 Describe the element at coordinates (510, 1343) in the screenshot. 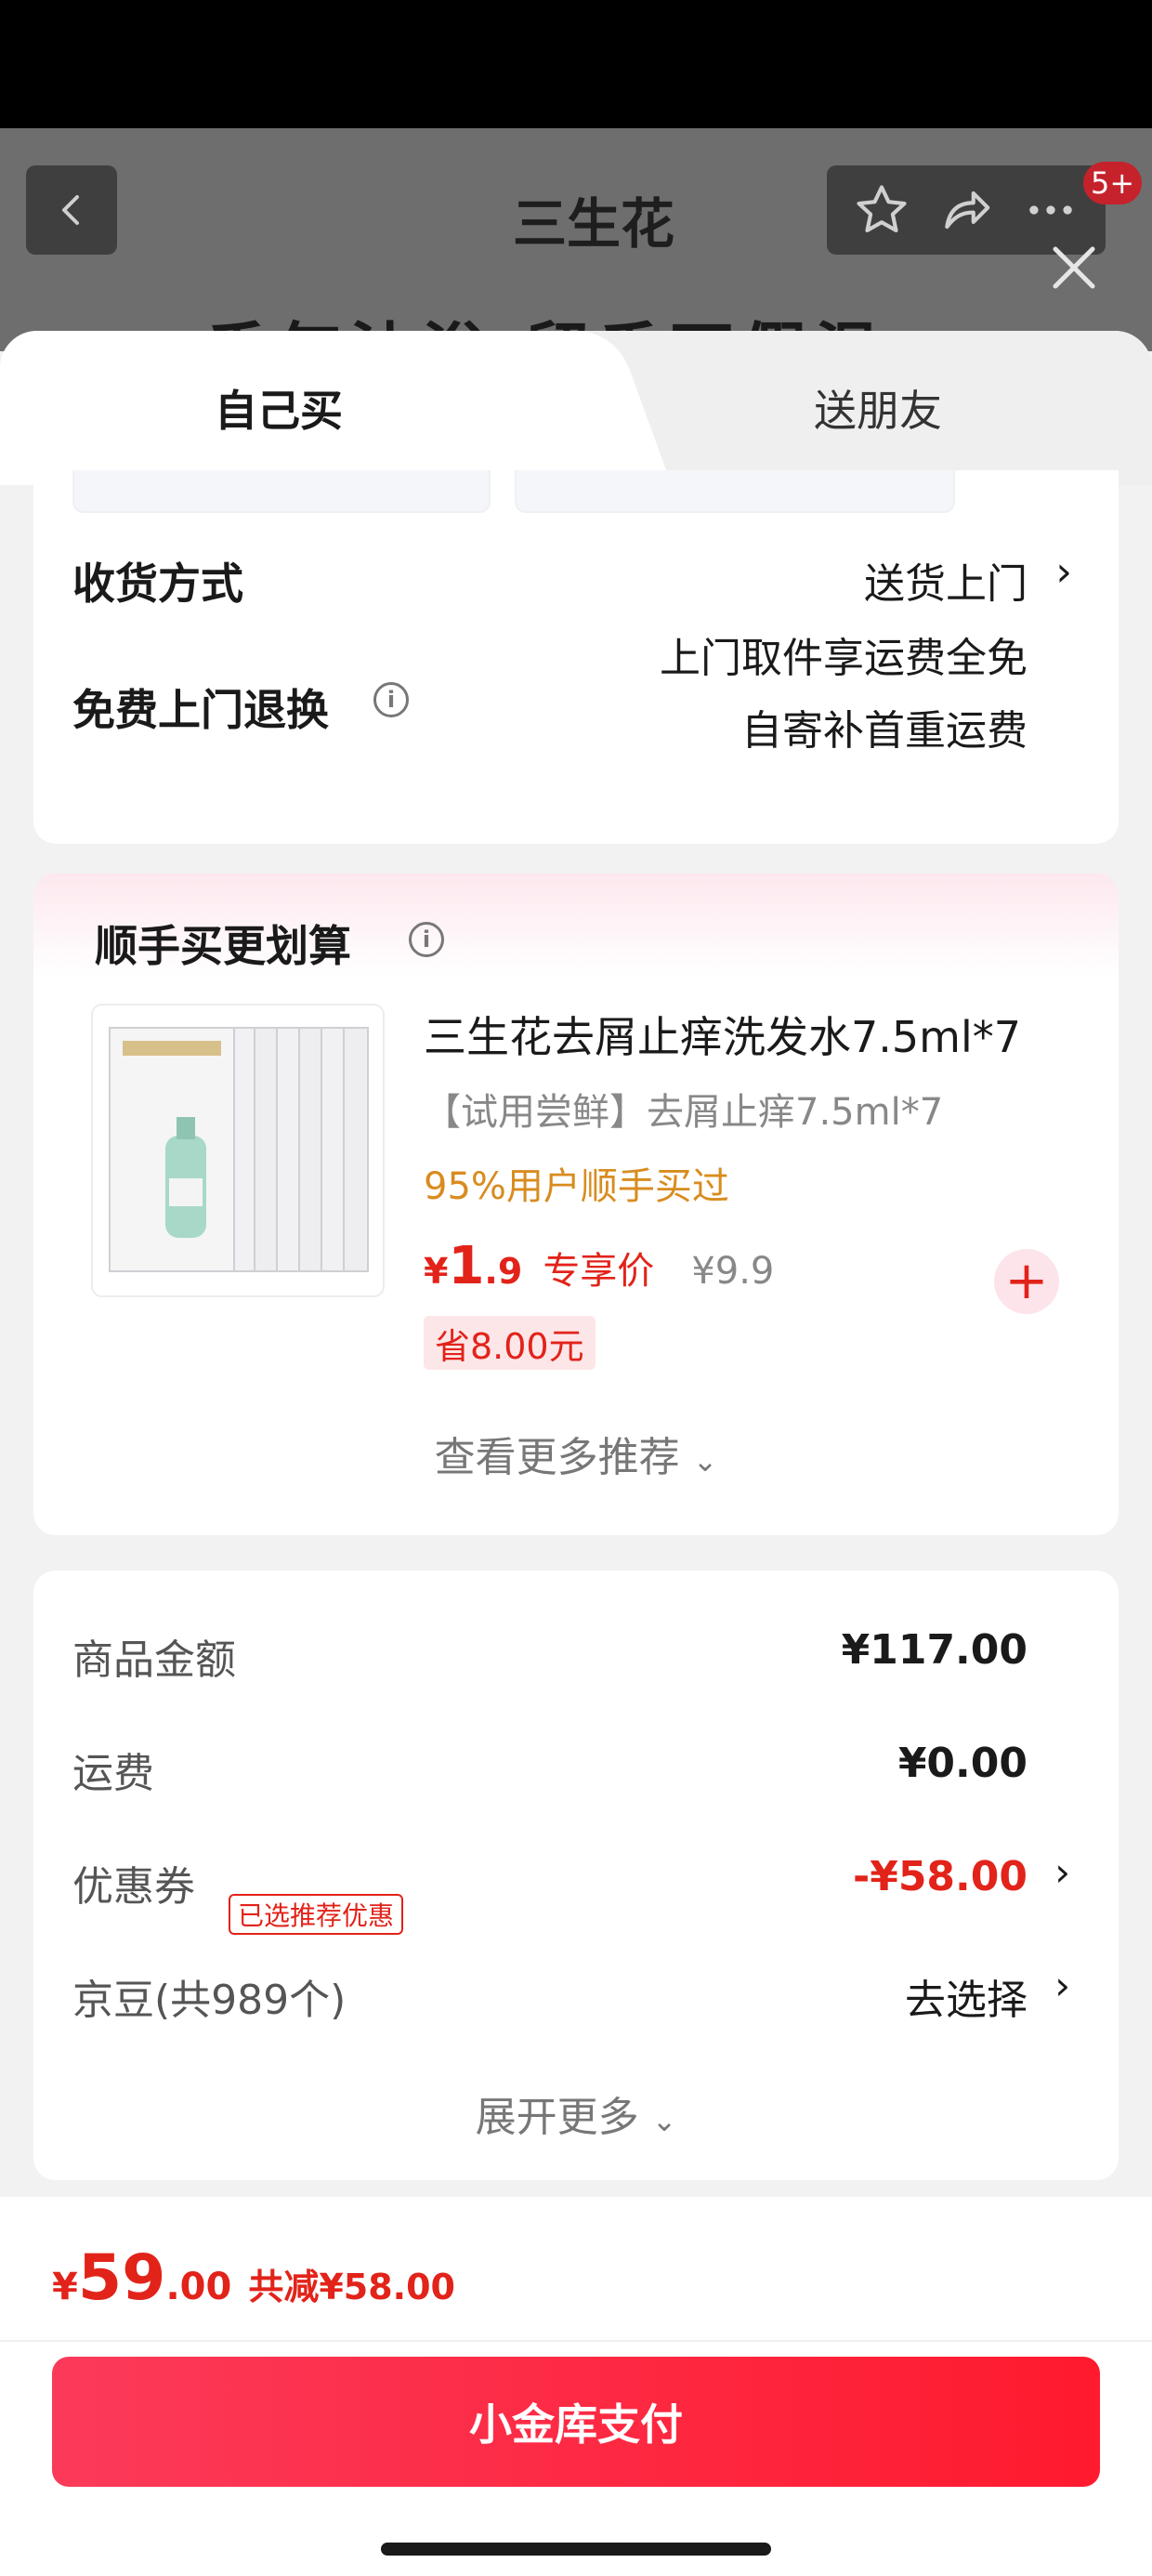

I see `save-badge: 省8.00元` at that location.